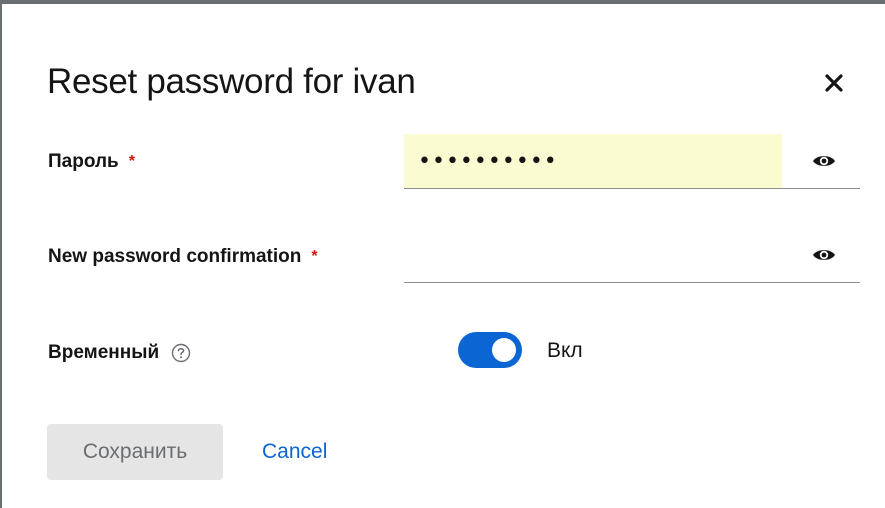  I want to click on password-field, so click(632, 161).